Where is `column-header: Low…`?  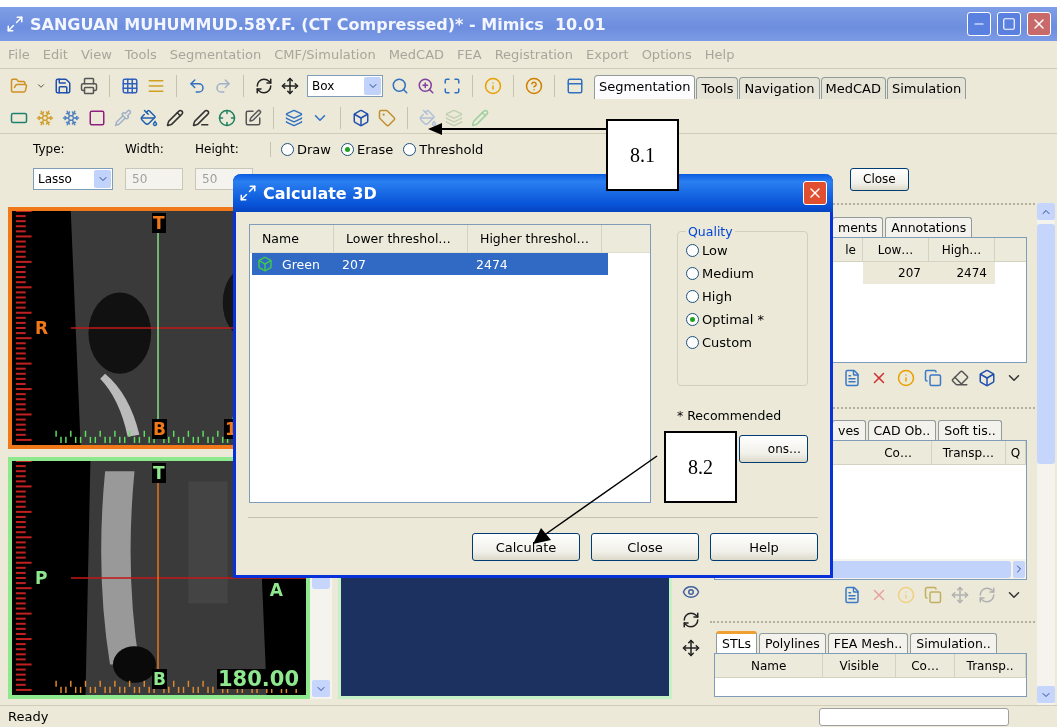
column-header: Low… is located at coordinates (896, 249).